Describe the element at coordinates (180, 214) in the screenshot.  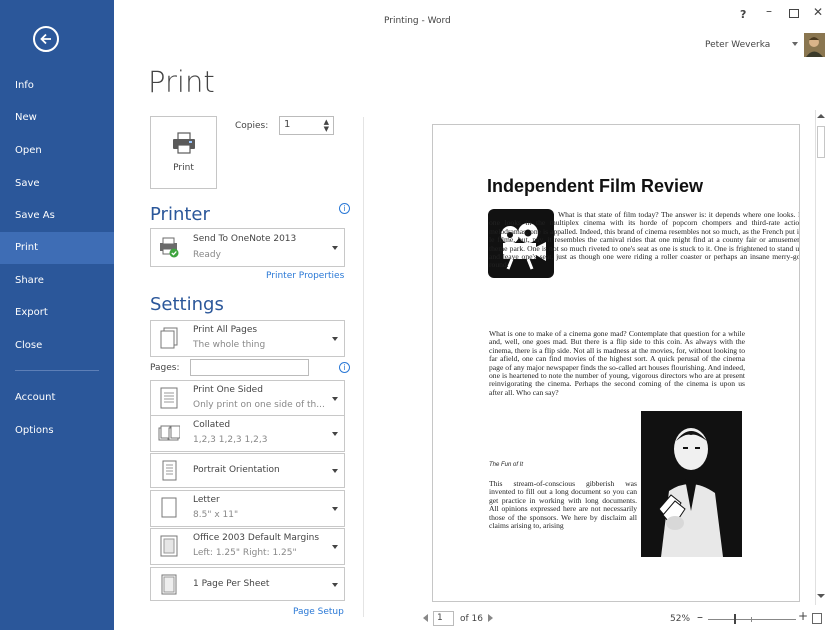
I see `printer-heading: Printer` at that location.